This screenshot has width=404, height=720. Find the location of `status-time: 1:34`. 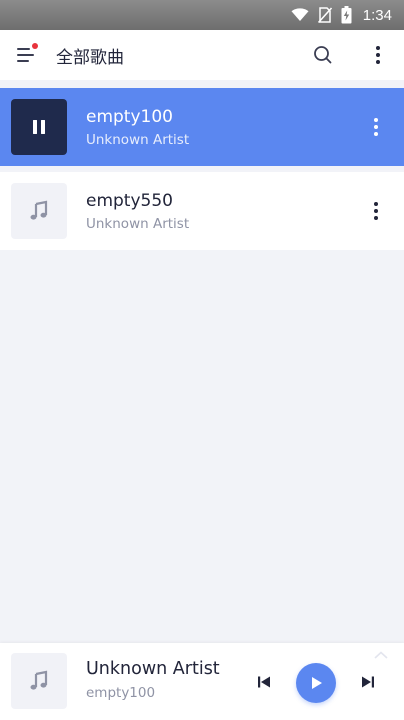

status-time: 1:34 is located at coordinates (377, 15).